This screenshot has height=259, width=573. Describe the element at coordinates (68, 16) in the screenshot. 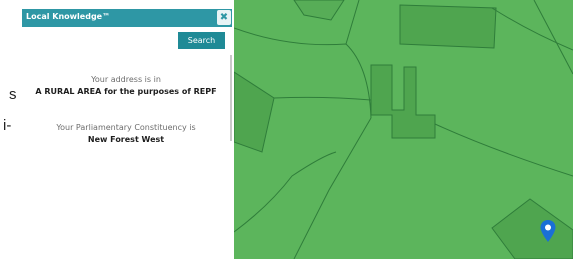

I see `panel-title: Local Knowledge™` at that location.